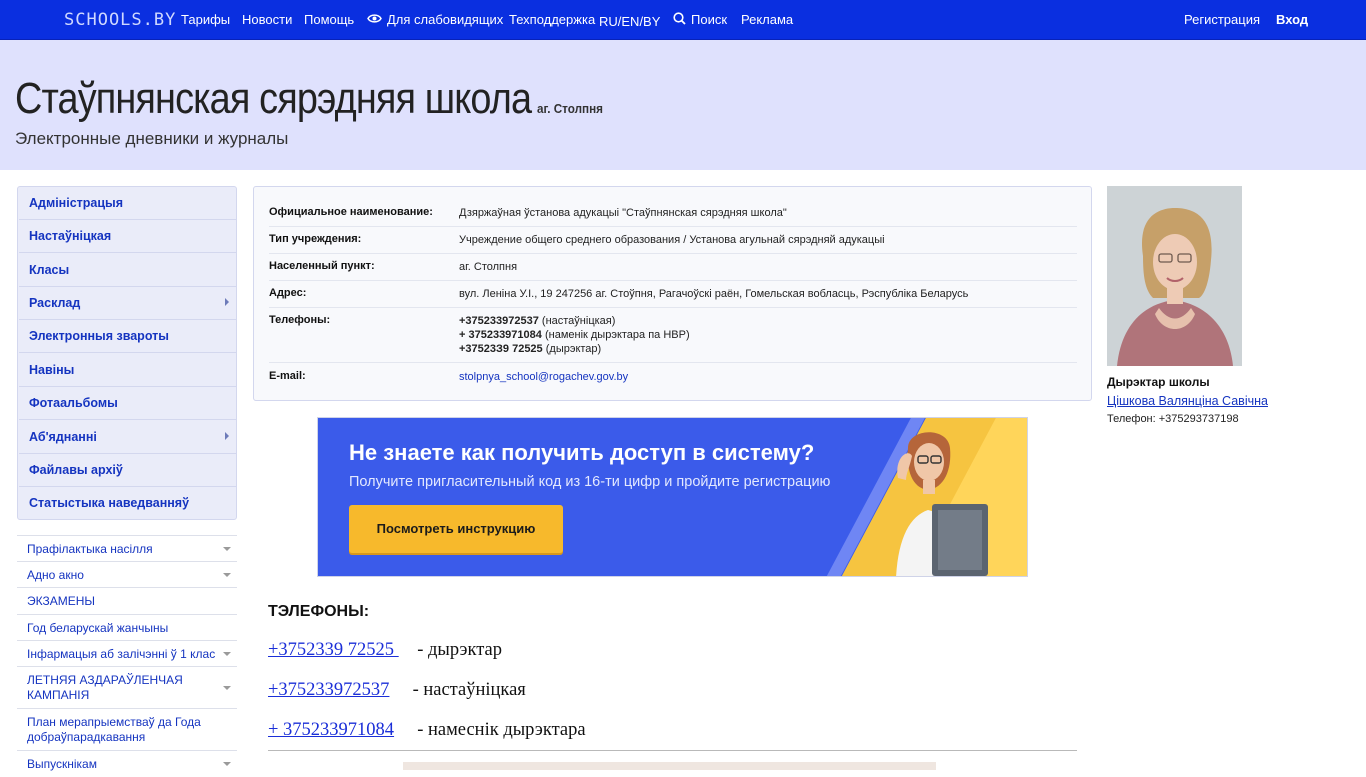 This screenshot has height=777, width=1366. What do you see at coordinates (128, 403) in the screenshot?
I see `sidebar-item-photo-albums: Фотаальбомы` at bounding box center [128, 403].